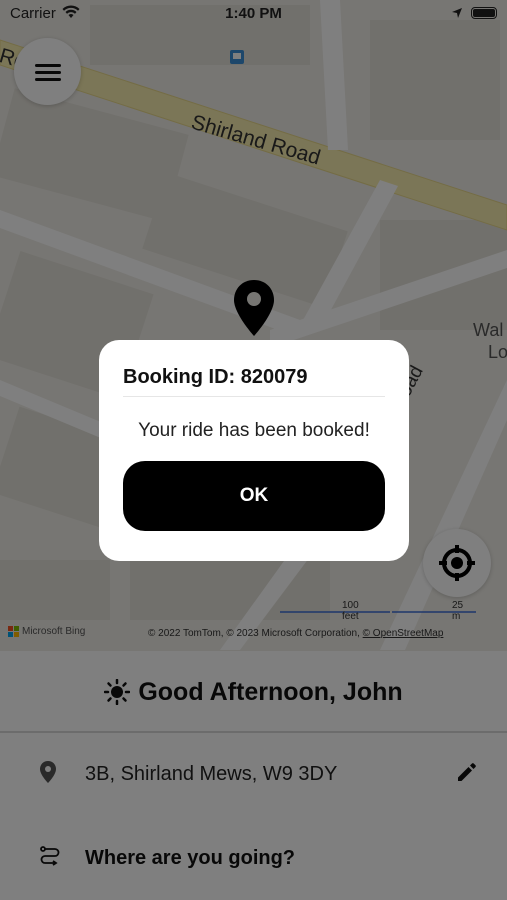 This screenshot has height=900, width=507. I want to click on destination-prompt: Where are you going?, so click(190, 857).